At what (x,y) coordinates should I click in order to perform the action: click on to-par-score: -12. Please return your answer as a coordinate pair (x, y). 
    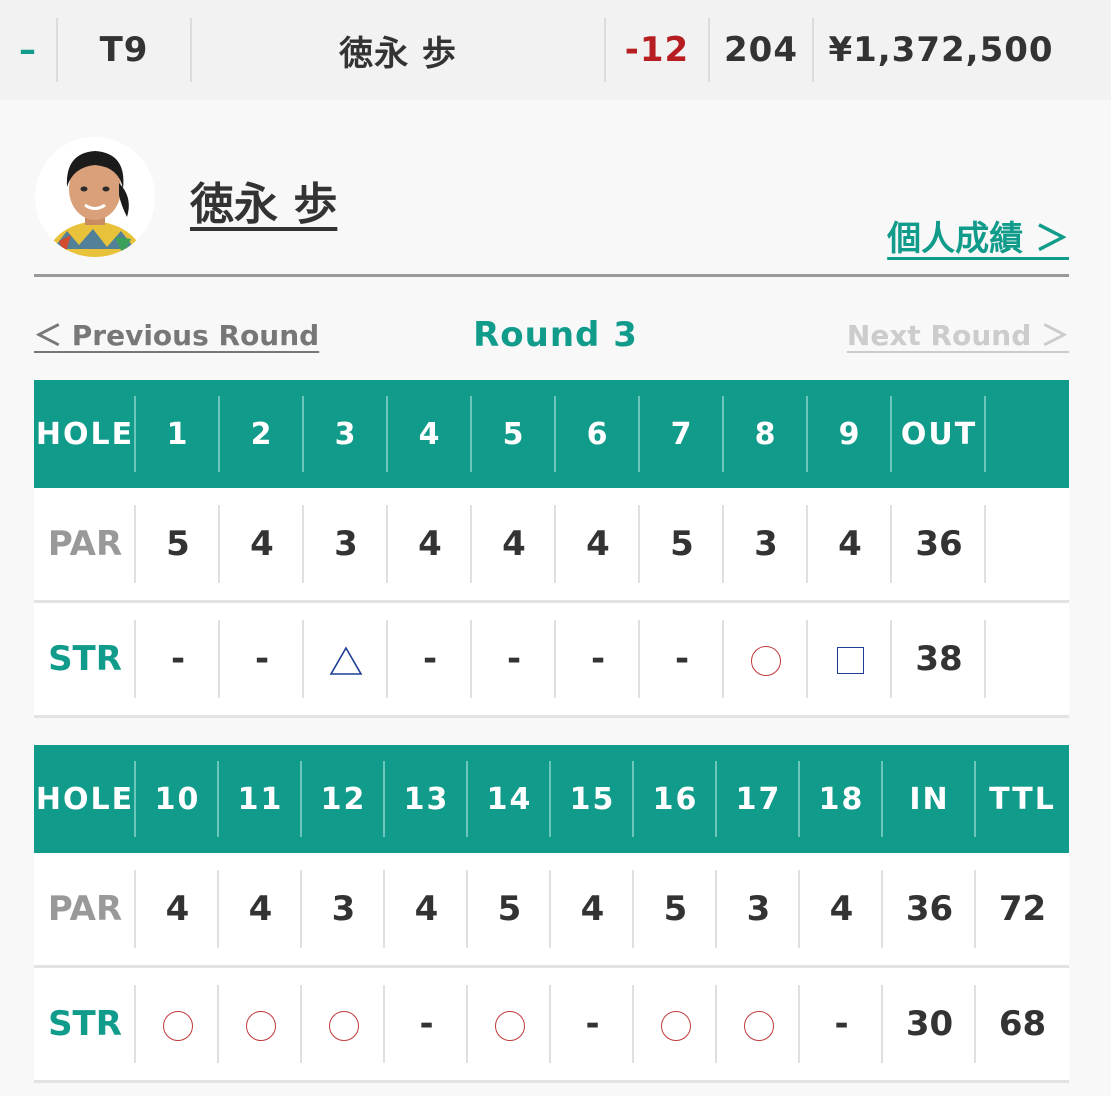
    Looking at the image, I should click on (657, 50).